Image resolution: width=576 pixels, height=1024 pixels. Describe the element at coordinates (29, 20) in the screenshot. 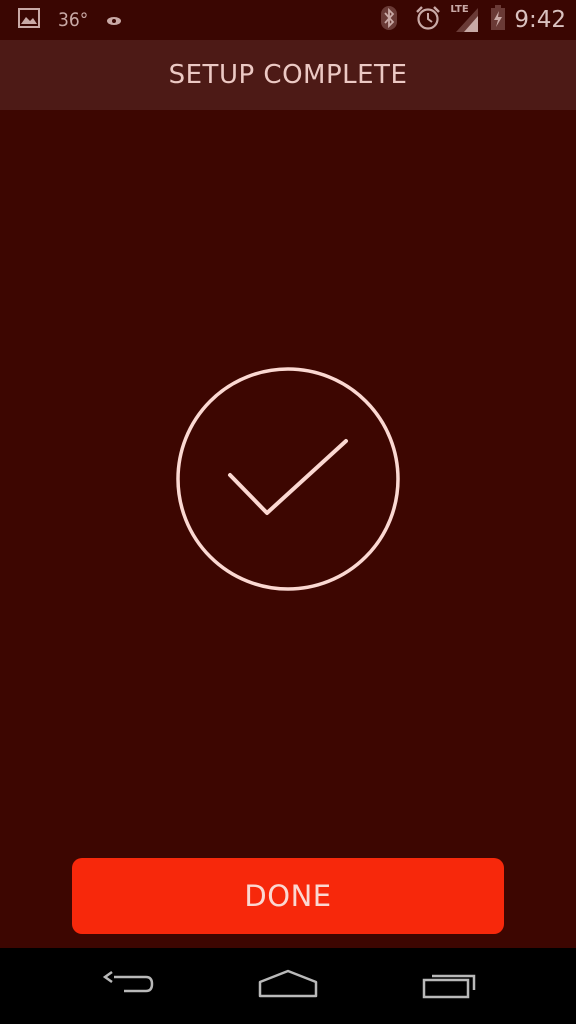

I see `image-icon` at that location.